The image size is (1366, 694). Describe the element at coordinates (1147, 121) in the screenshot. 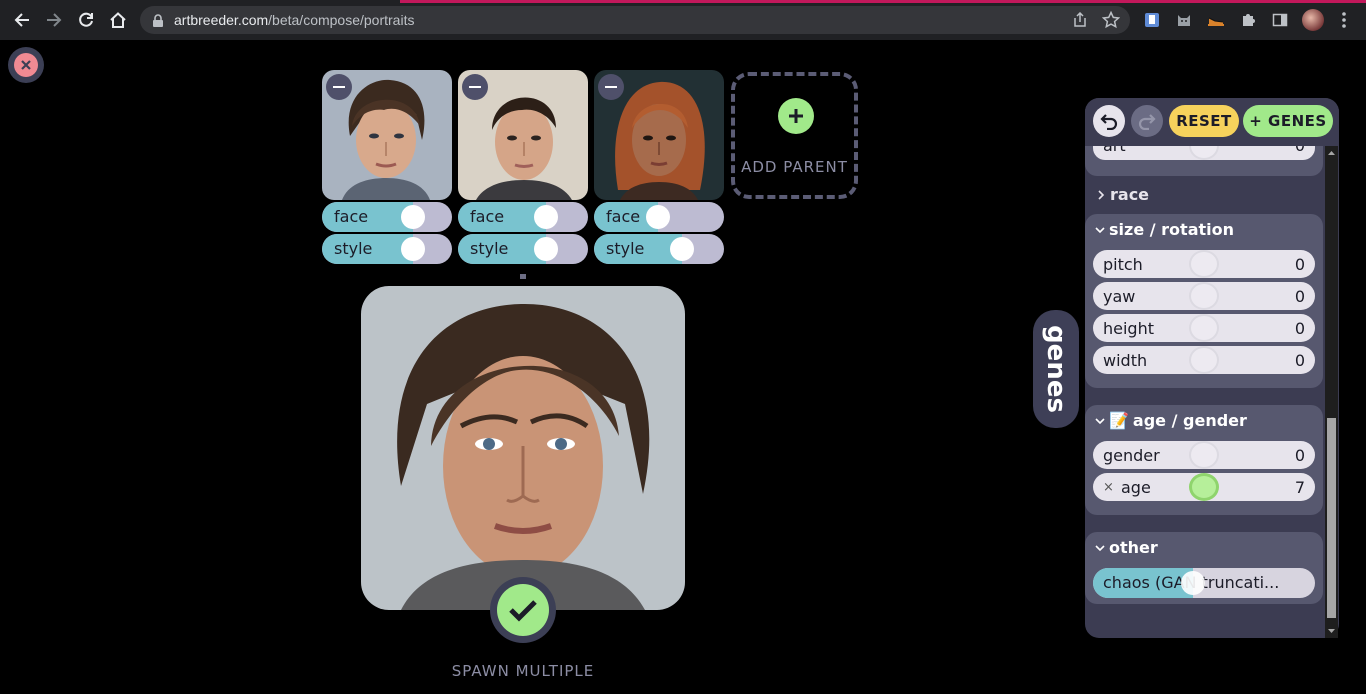

I see `redo-button` at that location.